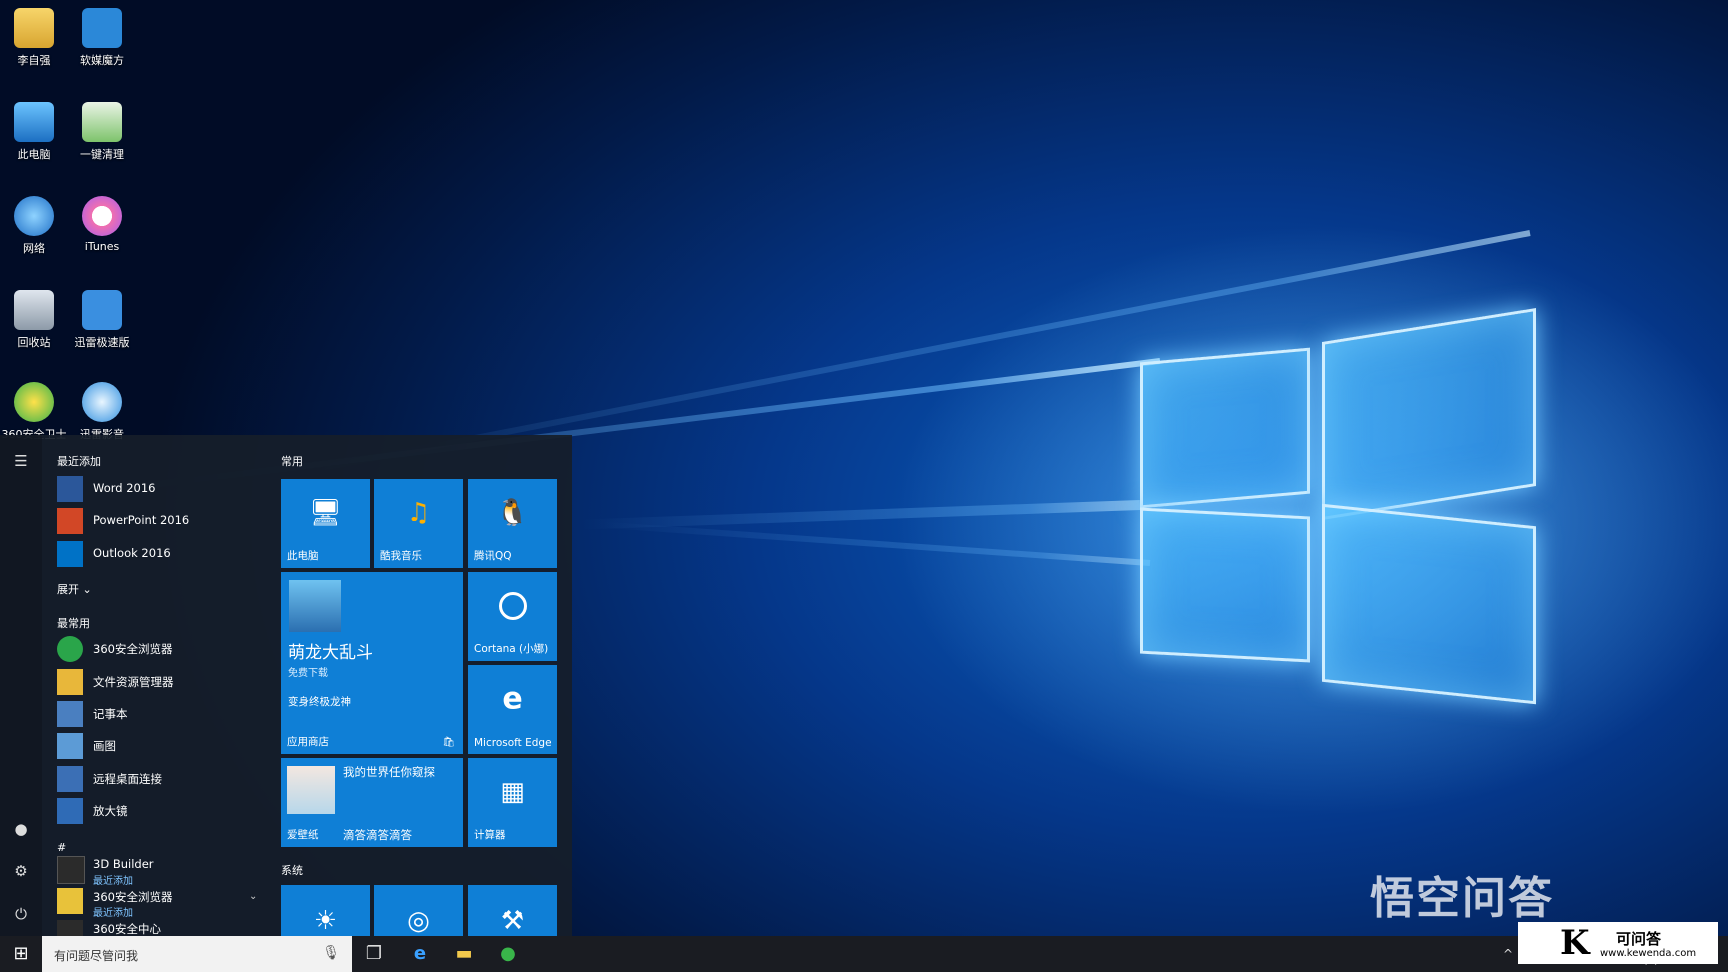  Describe the element at coordinates (464, 954) in the screenshot. I see `file-explorer-taskbar-icon: ▬` at that location.